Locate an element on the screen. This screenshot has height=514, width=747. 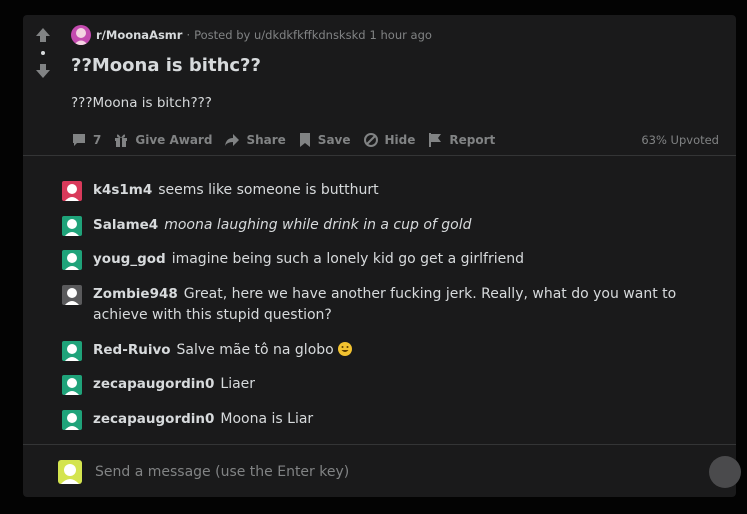
post-time: 1 hour ago is located at coordinates (400, 35).